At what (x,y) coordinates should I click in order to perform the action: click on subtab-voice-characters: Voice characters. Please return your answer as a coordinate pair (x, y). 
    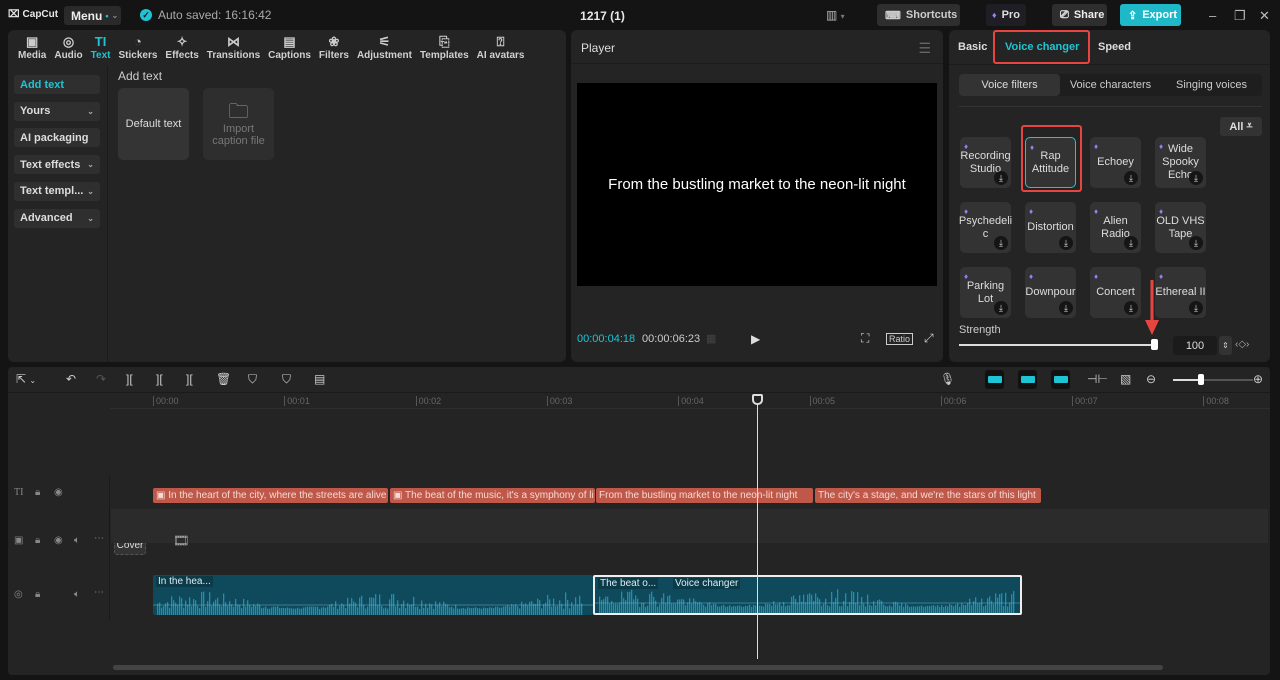
    Looking at the image, I should click on (1110, 85).